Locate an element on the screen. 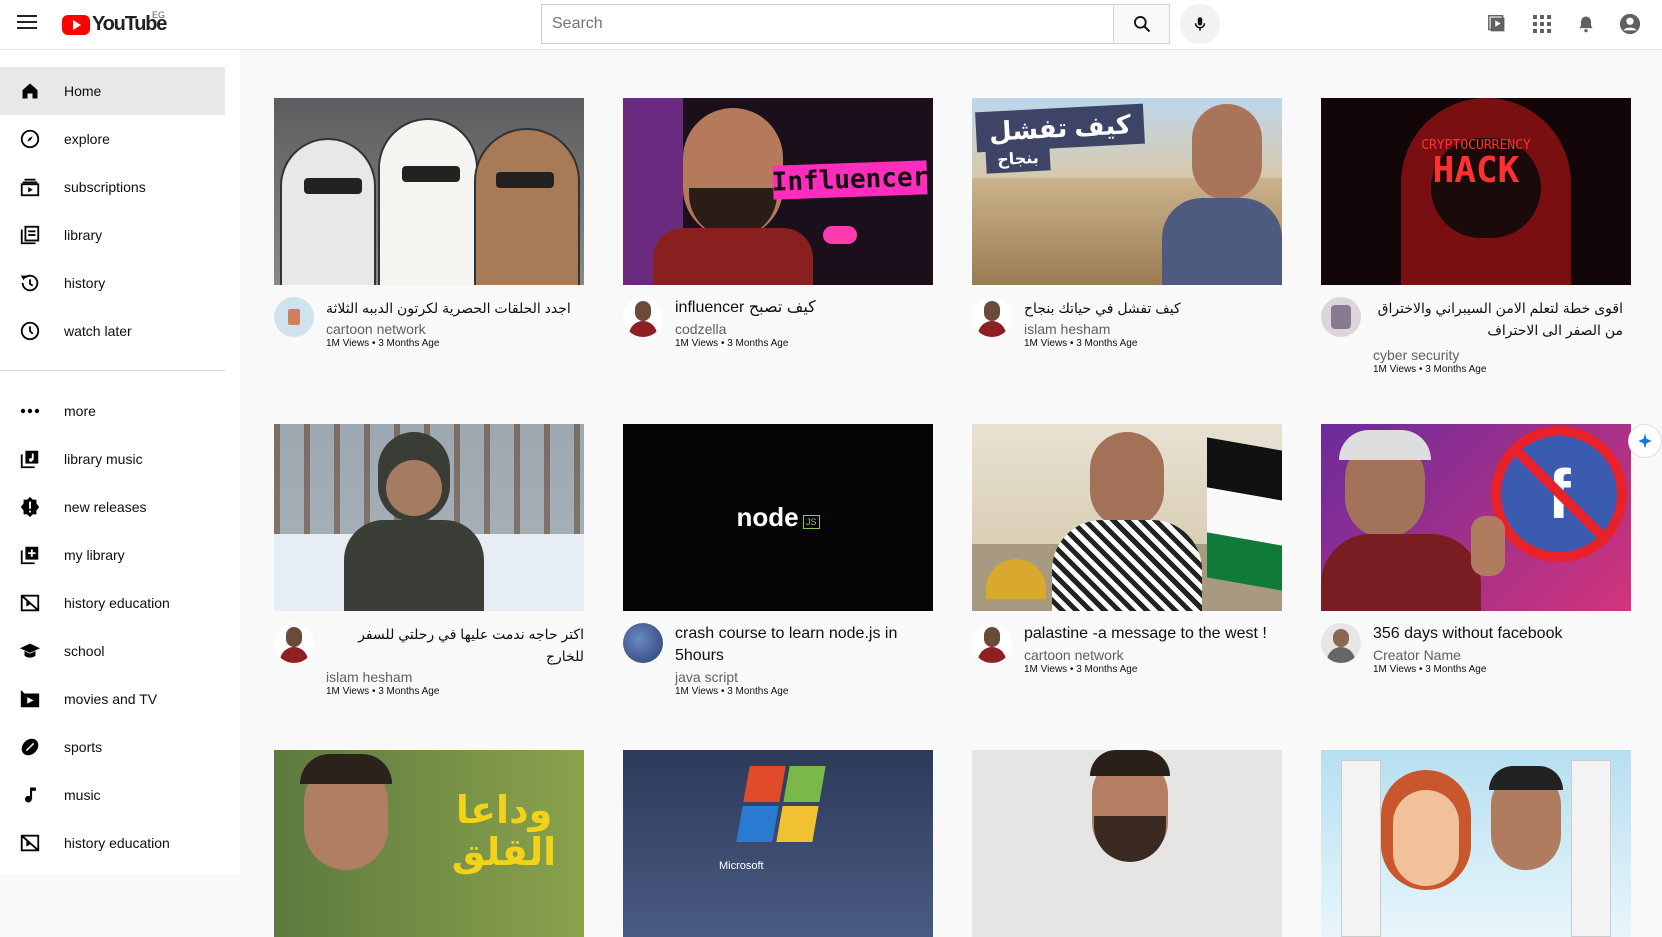 The image size is (1662, 937). sidebar-item-music: music is located at coordinates (112, 795).